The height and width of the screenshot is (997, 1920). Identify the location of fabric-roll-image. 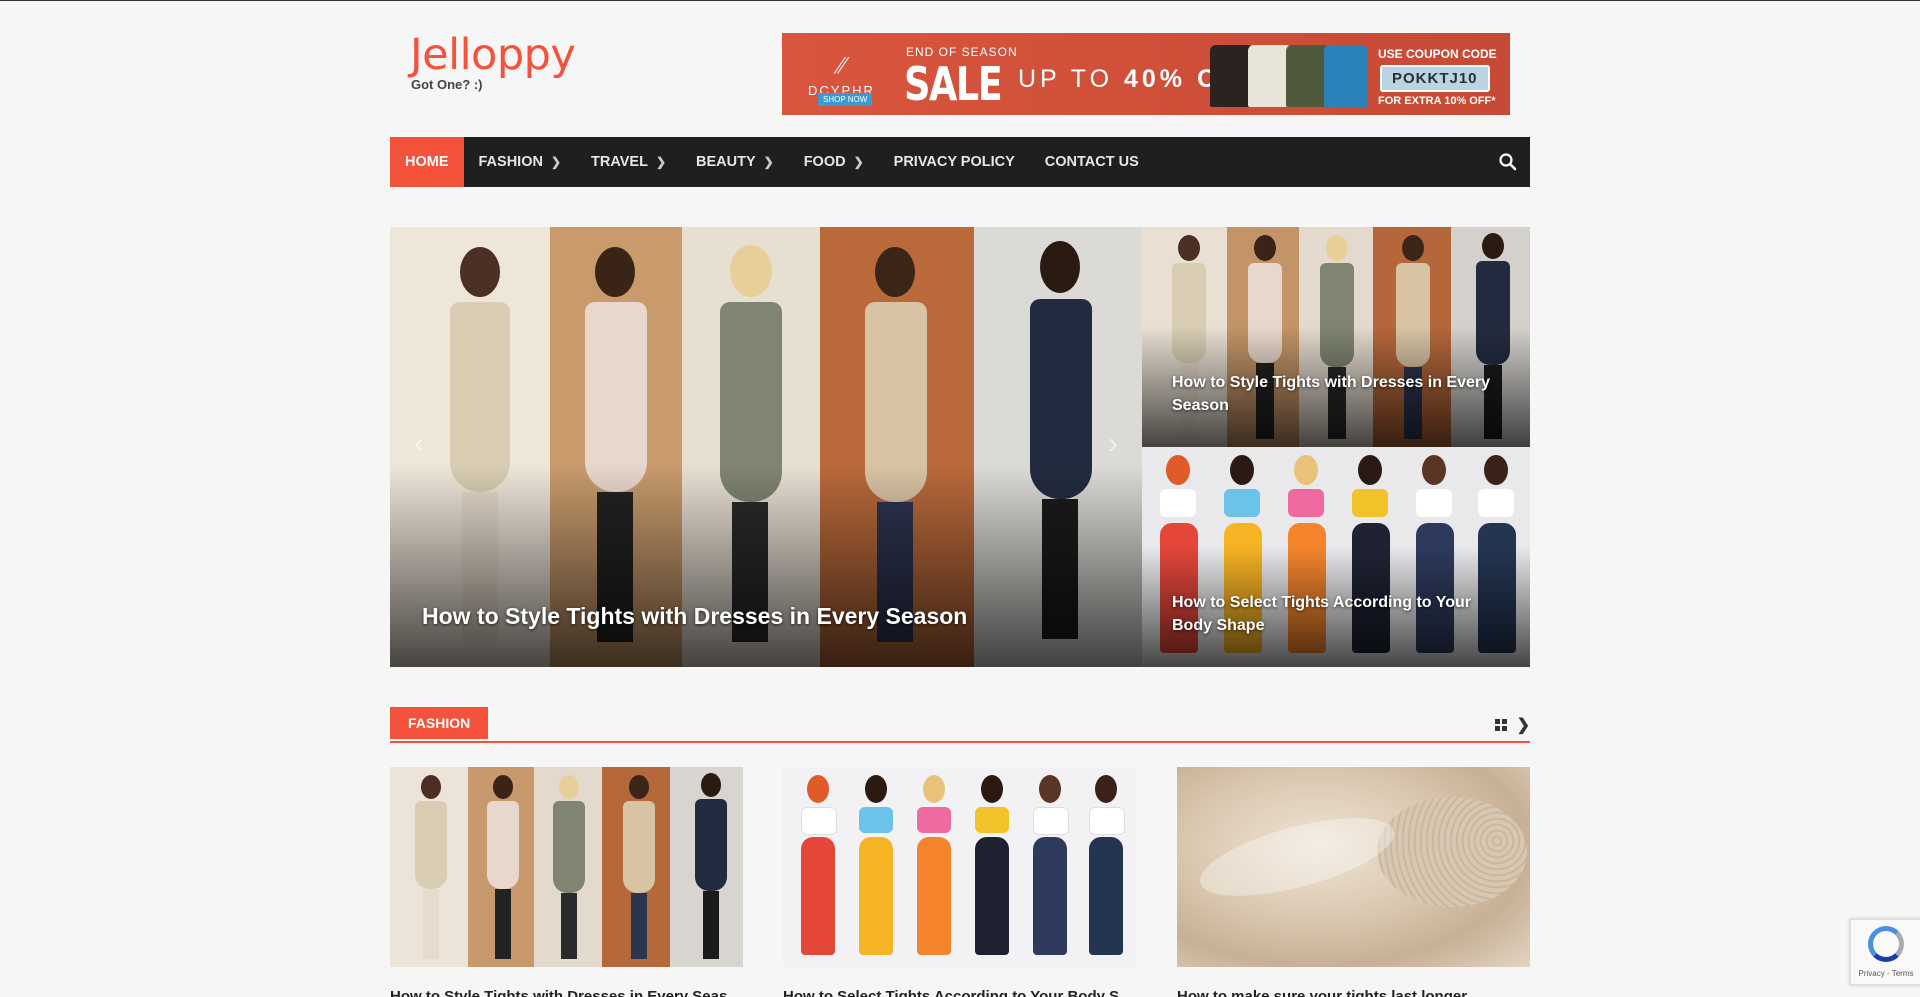
(1452, 852).